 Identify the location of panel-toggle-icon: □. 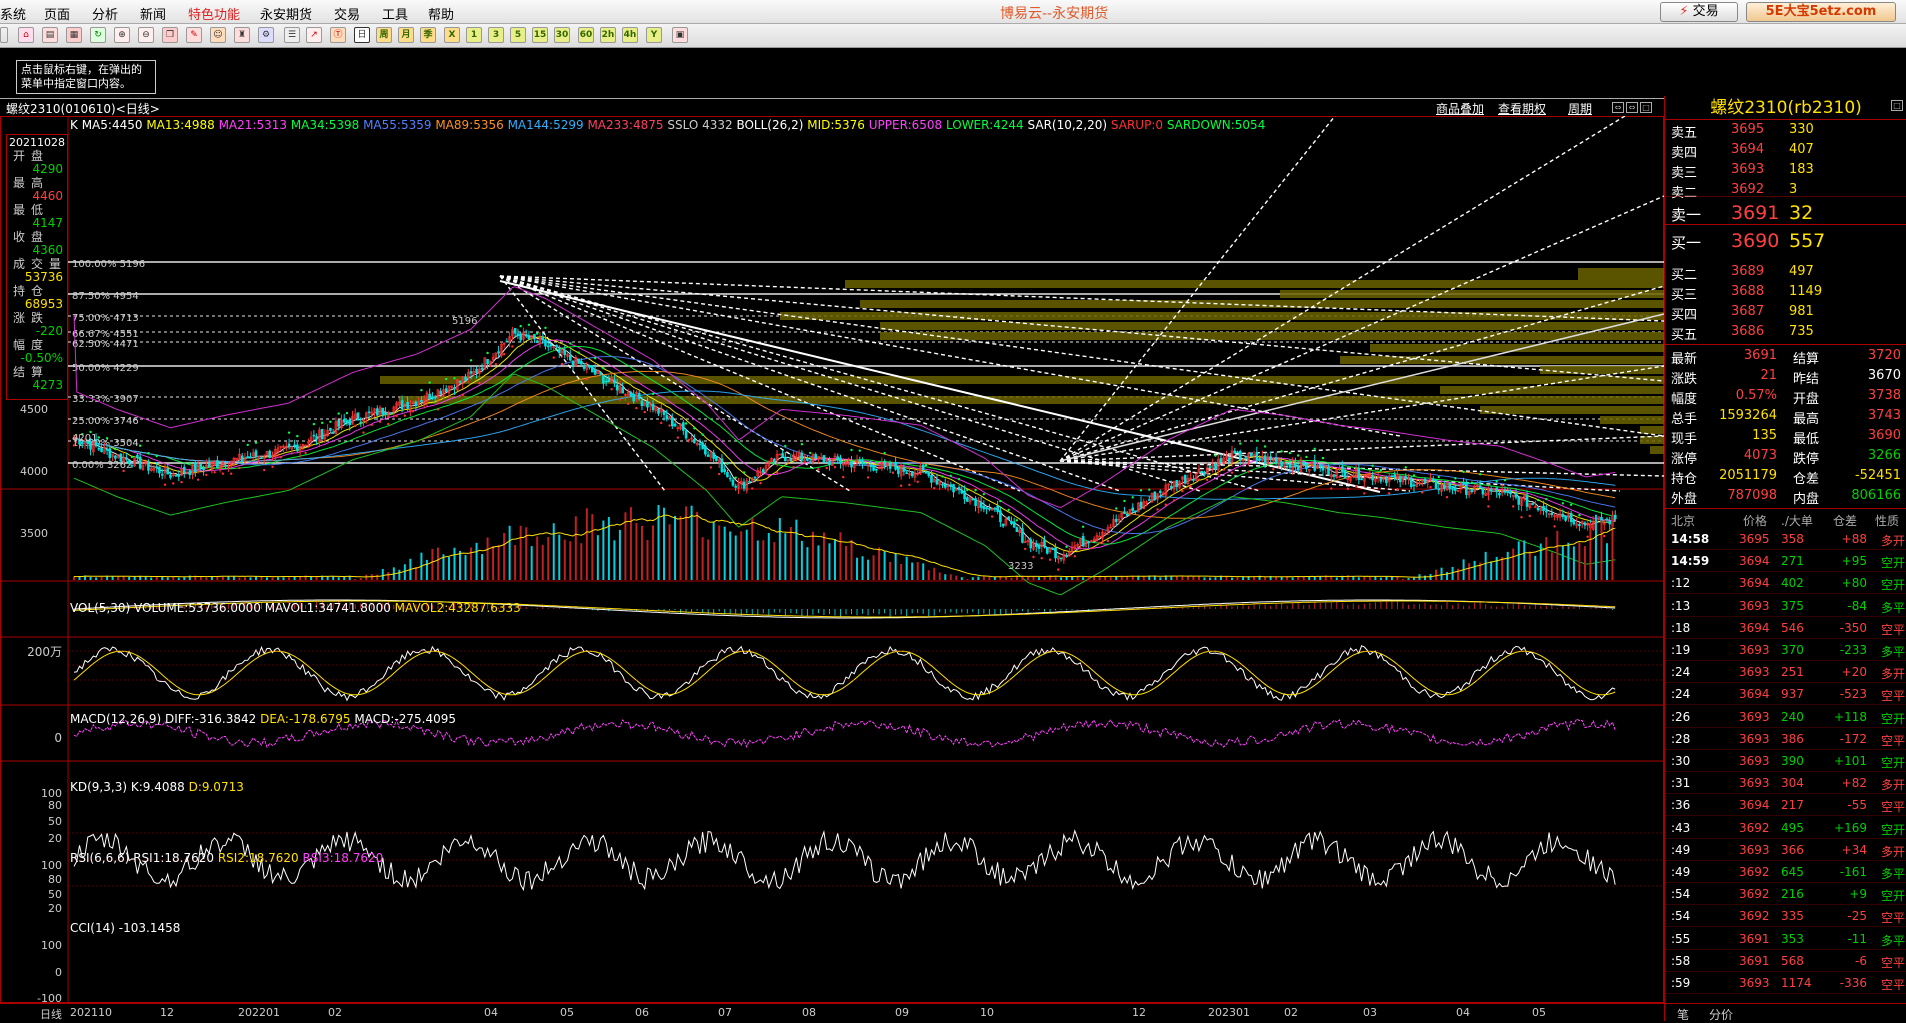
(1897, 105).